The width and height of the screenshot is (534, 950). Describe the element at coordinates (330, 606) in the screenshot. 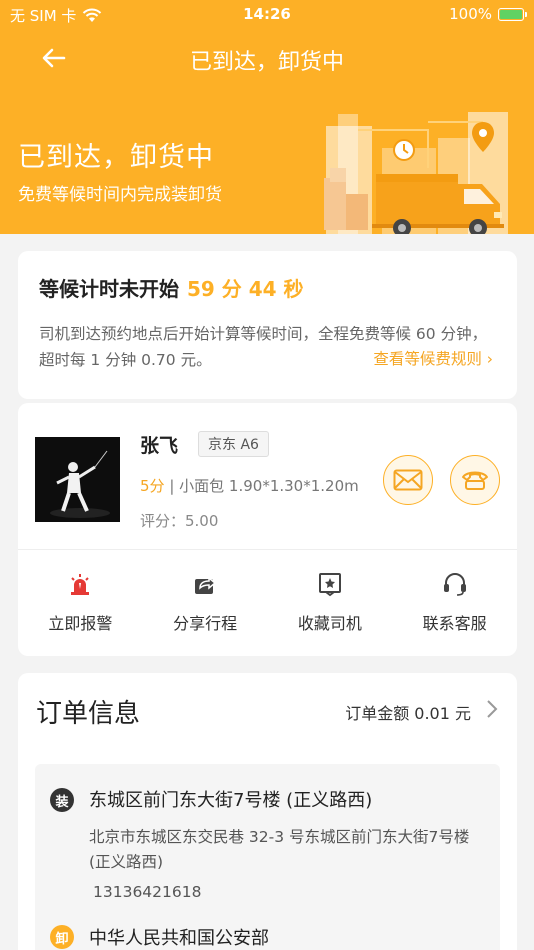

I see `favorite-driver-button: 收藏司机` at that location.